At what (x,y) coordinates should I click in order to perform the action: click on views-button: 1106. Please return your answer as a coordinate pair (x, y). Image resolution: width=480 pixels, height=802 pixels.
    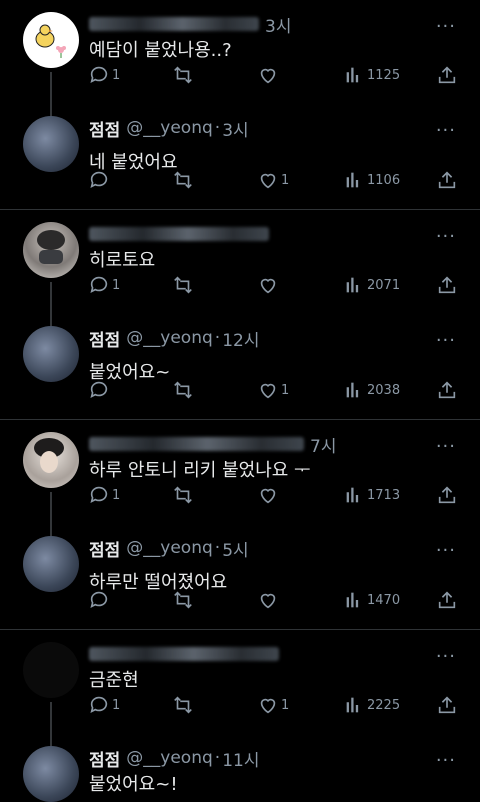
    Looking at the image, I should click on (371, 180).